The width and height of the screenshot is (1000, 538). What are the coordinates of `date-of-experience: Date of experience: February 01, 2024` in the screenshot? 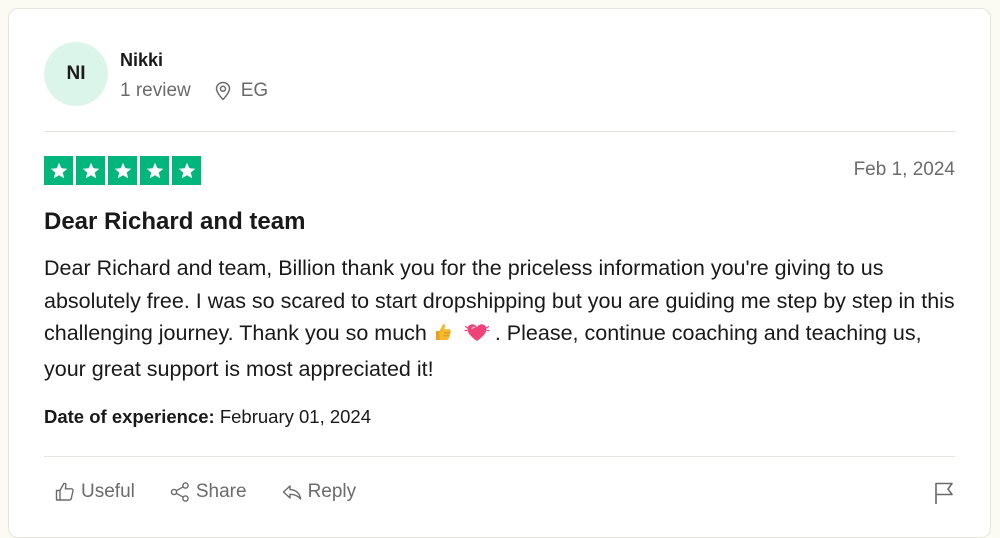 It's located at (207, 417).